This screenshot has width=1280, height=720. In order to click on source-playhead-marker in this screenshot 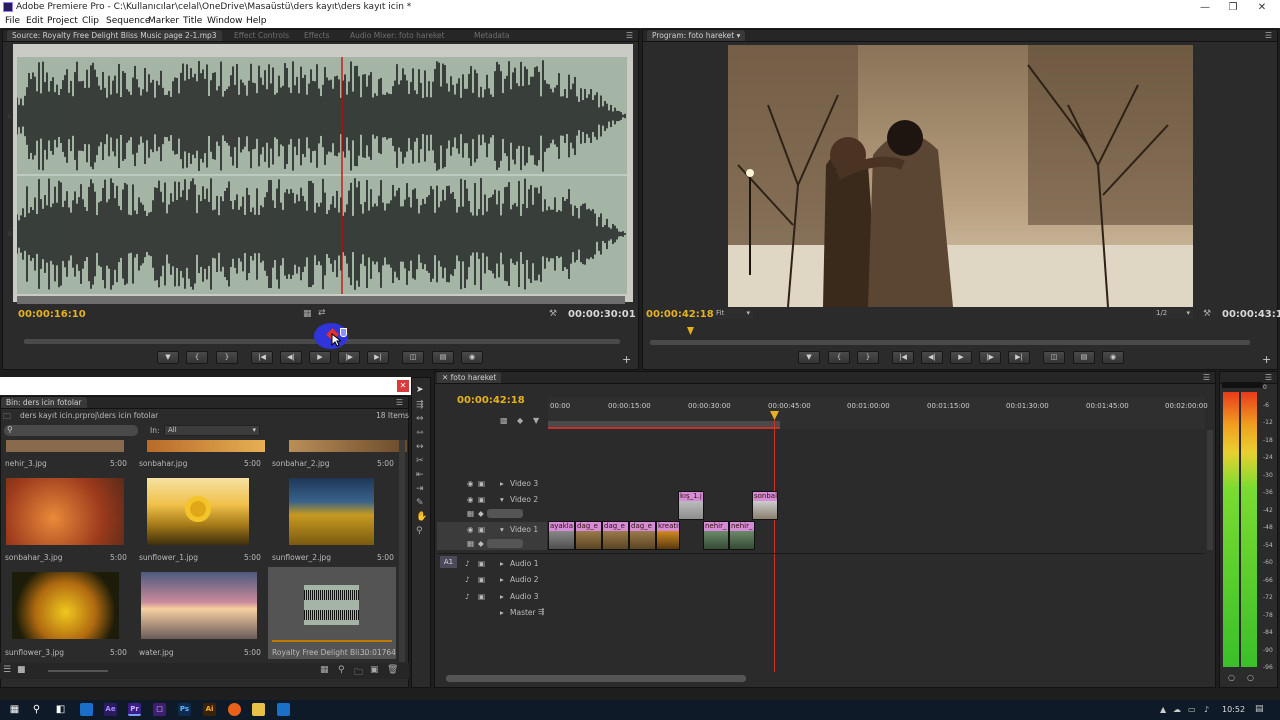, I will do `click(343, 332)`.